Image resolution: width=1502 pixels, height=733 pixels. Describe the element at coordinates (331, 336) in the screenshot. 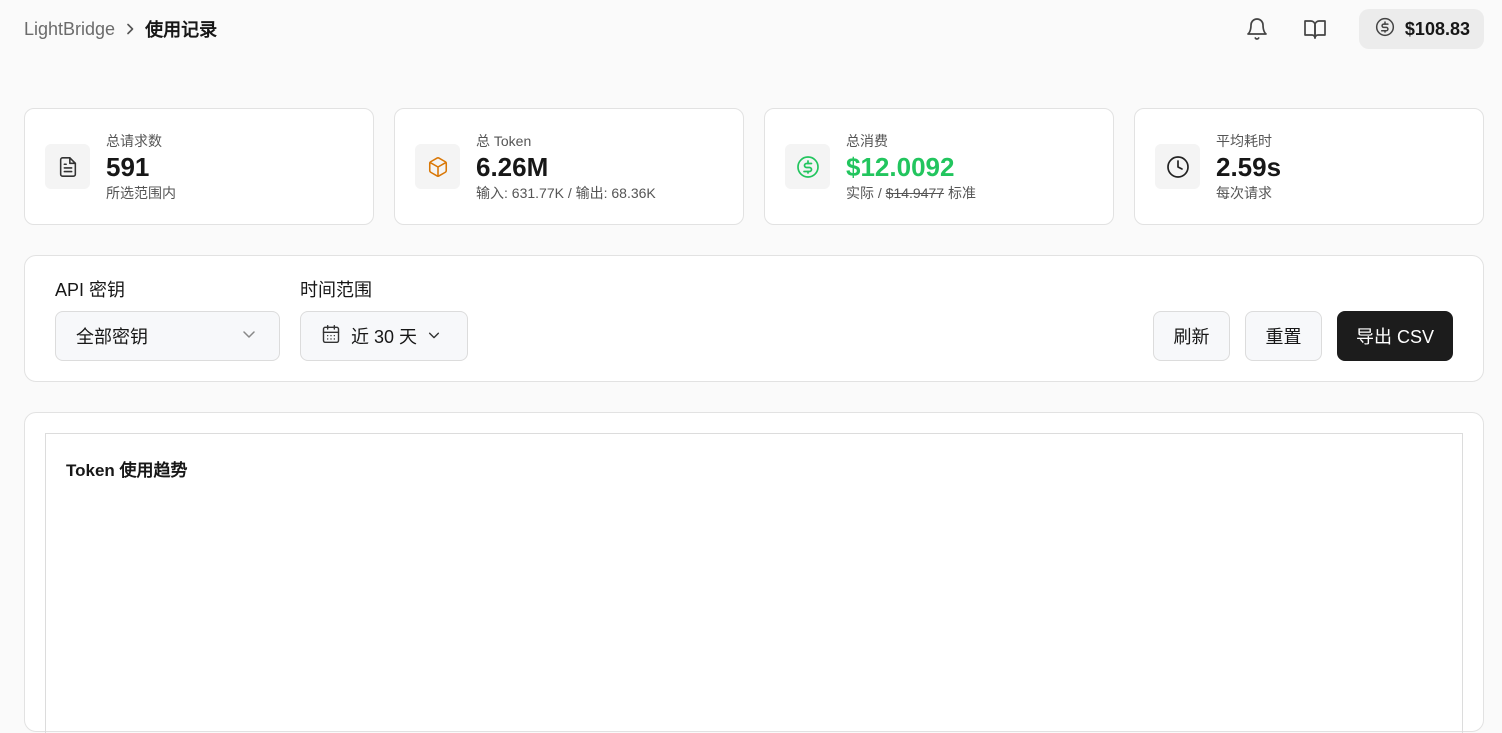

I see `calendar-icon` at that location.